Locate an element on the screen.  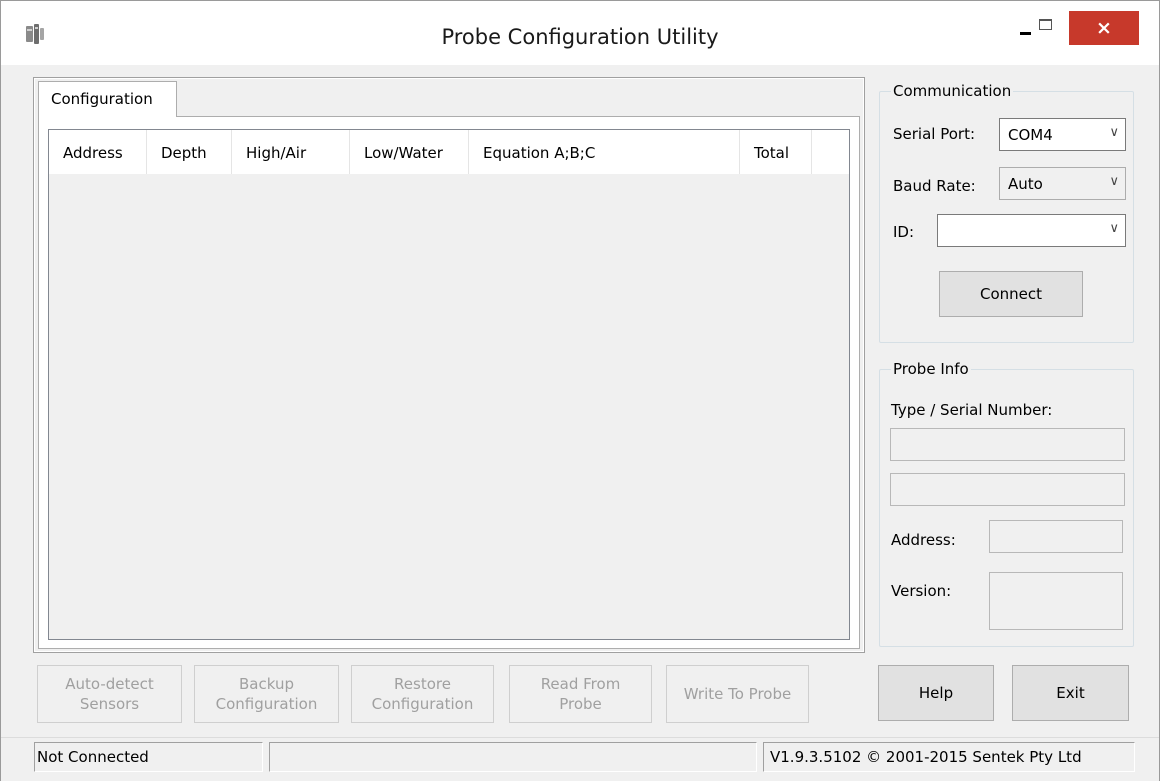
baud-rate-value: Auto is located at coordinates (1025, 184).